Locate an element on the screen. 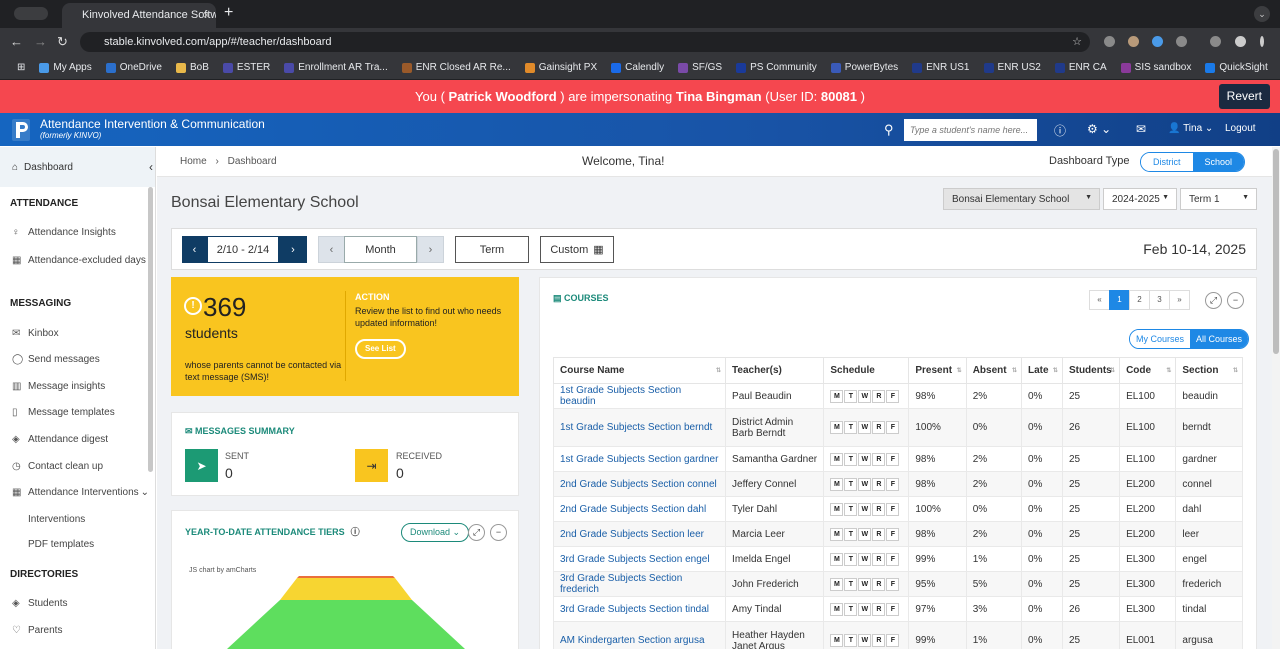 The image size is (1280, 649). course-name-link: 3rd Grade Subjects Section frederich is located at coordinates (639, 584).